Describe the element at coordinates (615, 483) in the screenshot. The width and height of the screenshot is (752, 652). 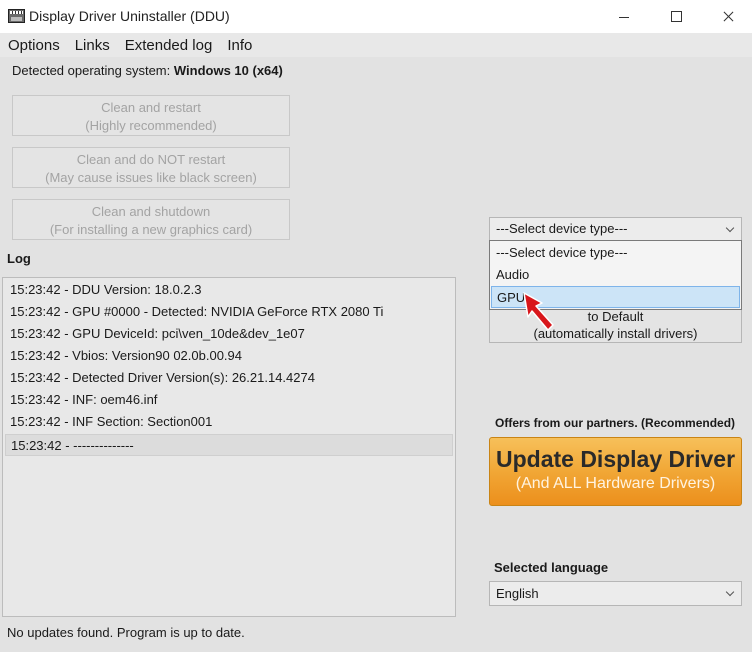
I see `update-button-subtitle: (And ALL Hardware Drivers)` at that location.